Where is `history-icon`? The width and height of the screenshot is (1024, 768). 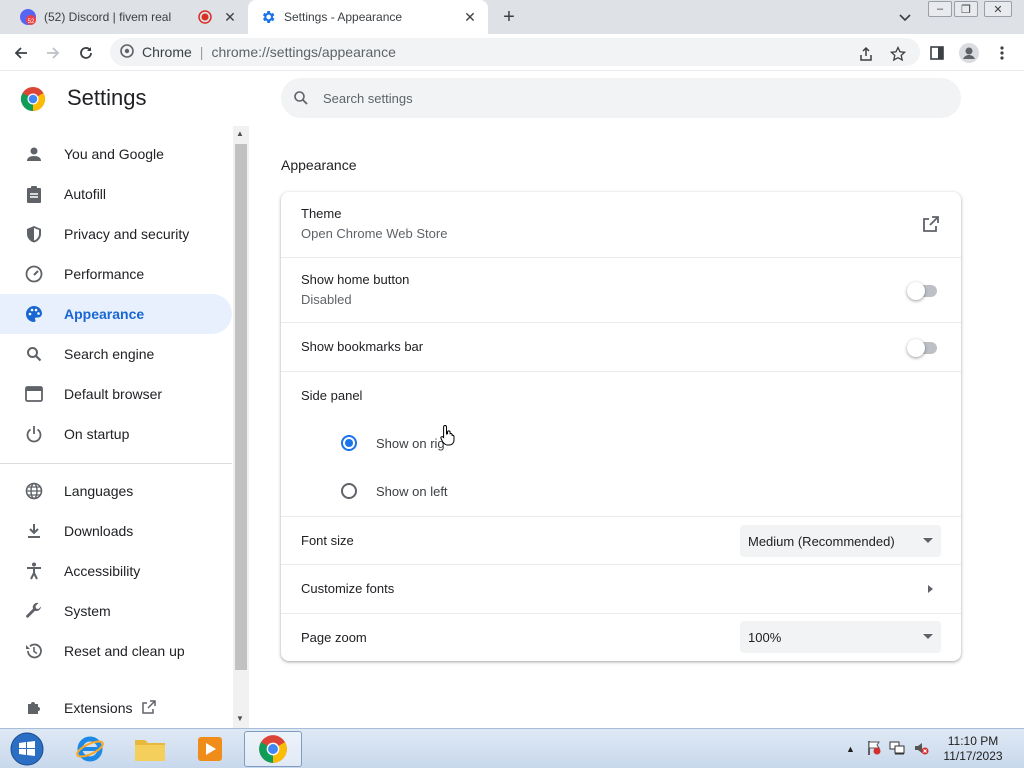
history-icon is located at coordinates (34, 651).